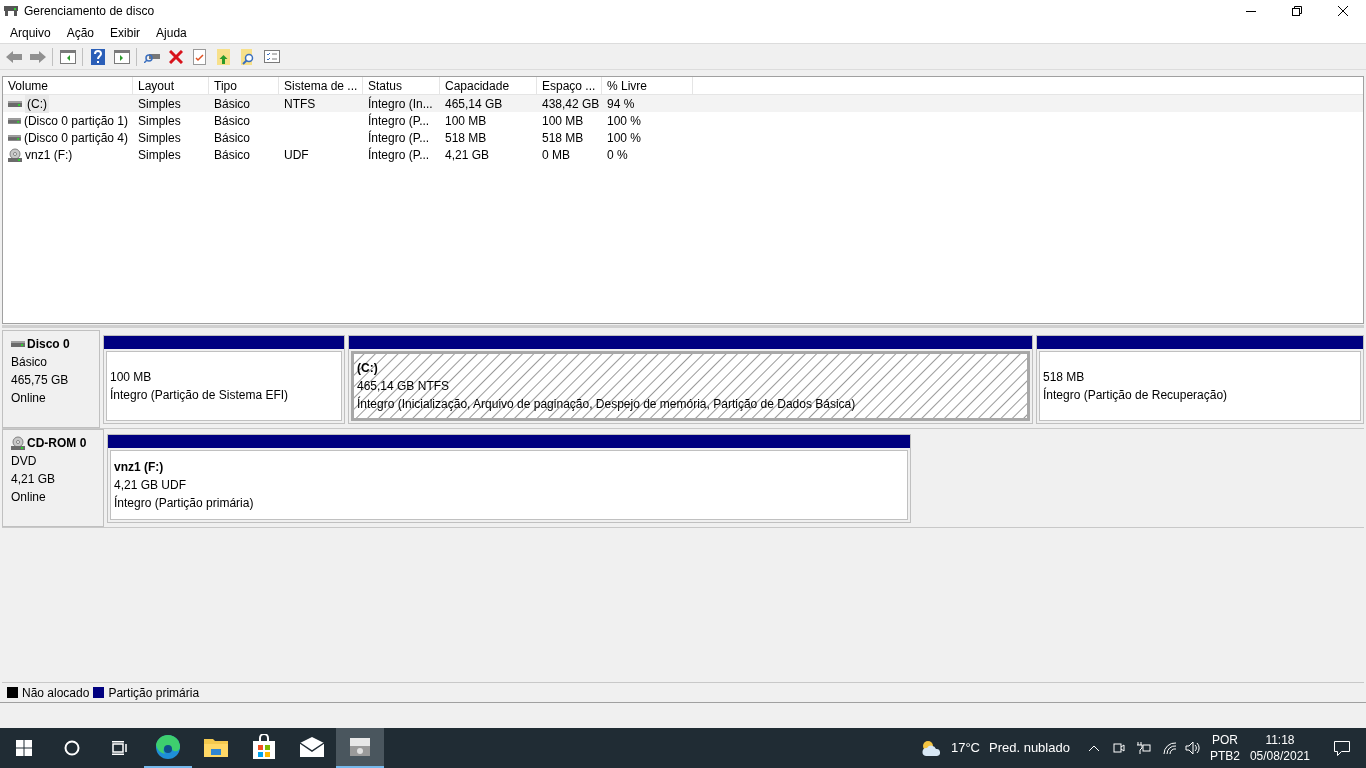 The height and width of the screenshot is (768, 1366). I want to click on shopping-bag-icon, so click(264, 747).